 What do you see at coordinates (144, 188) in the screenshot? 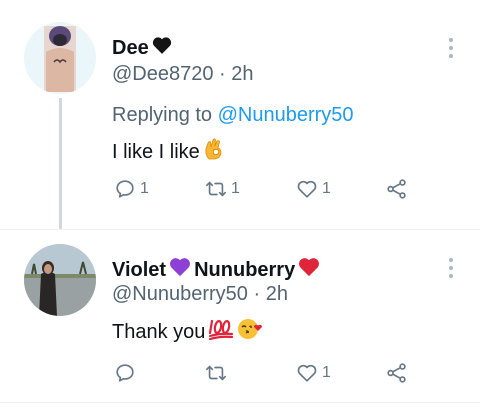
I see `reply-count: 1` at bounding box center [144, 188].